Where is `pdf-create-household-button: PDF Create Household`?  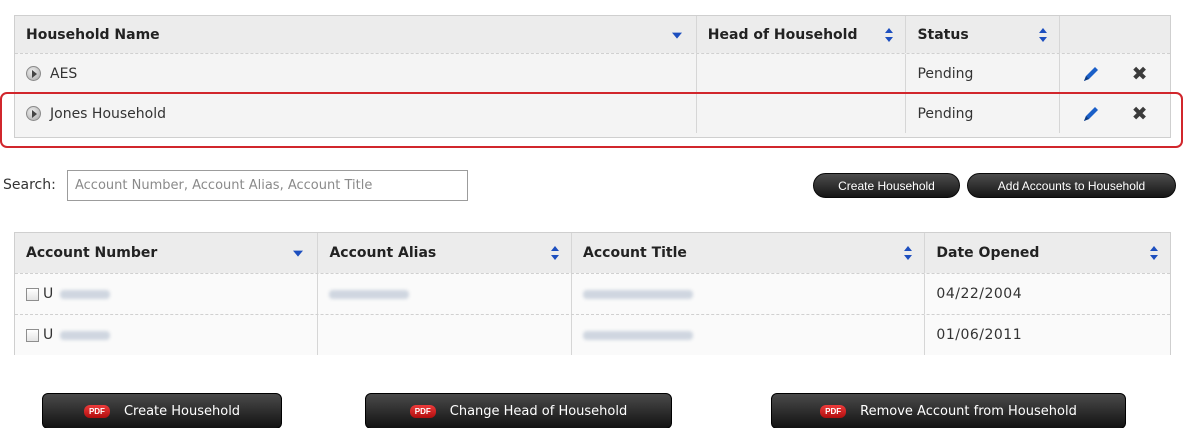
pdf-create-household-button: PDF Create Household is located at coordinates (162, 410).